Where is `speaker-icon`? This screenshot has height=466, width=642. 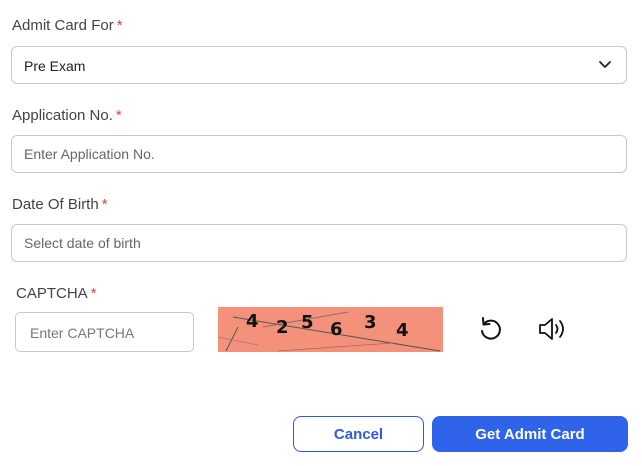 speaker-icon is located at coordinates (551, 329).